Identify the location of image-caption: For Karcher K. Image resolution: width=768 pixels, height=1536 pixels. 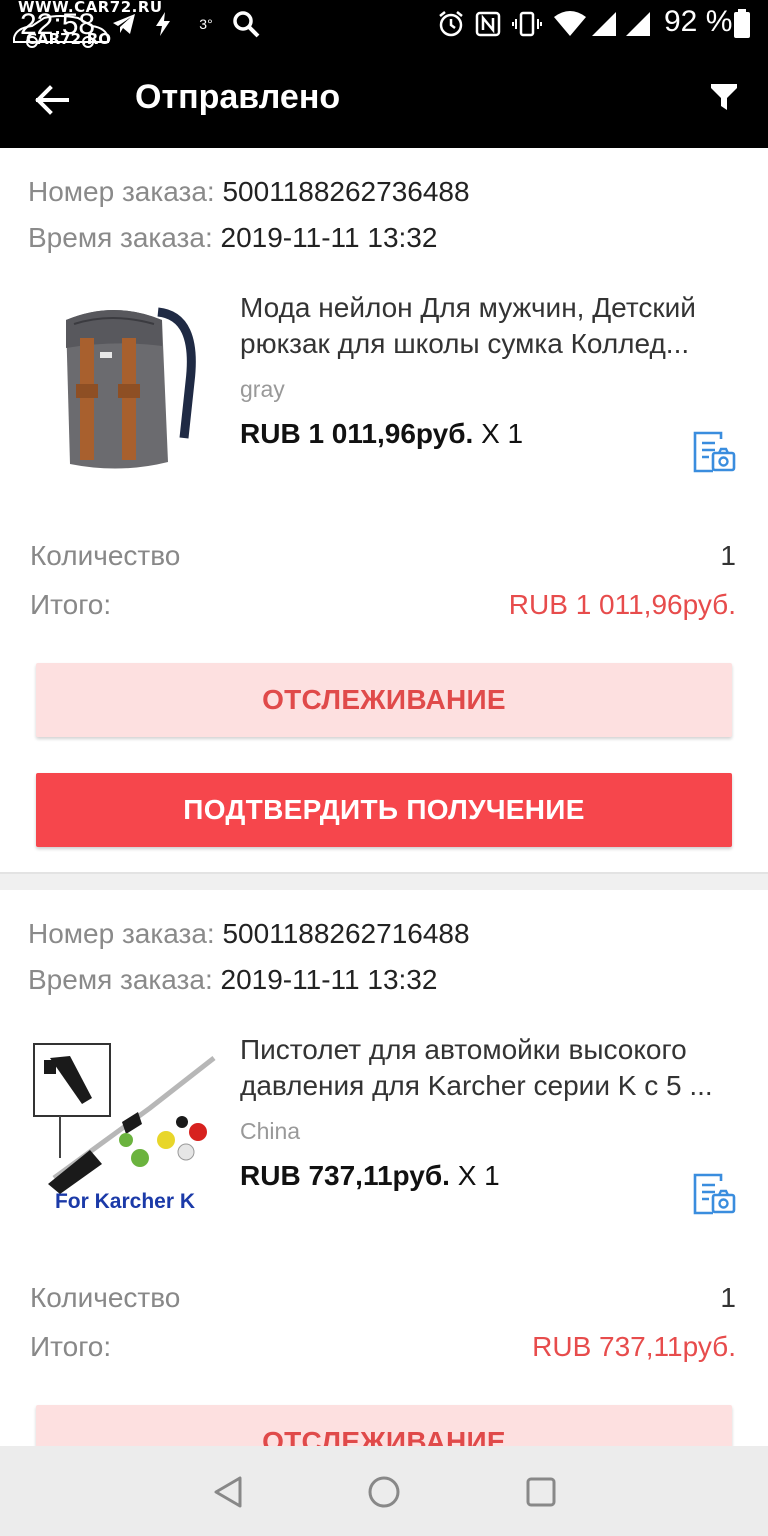
(125, 1201).